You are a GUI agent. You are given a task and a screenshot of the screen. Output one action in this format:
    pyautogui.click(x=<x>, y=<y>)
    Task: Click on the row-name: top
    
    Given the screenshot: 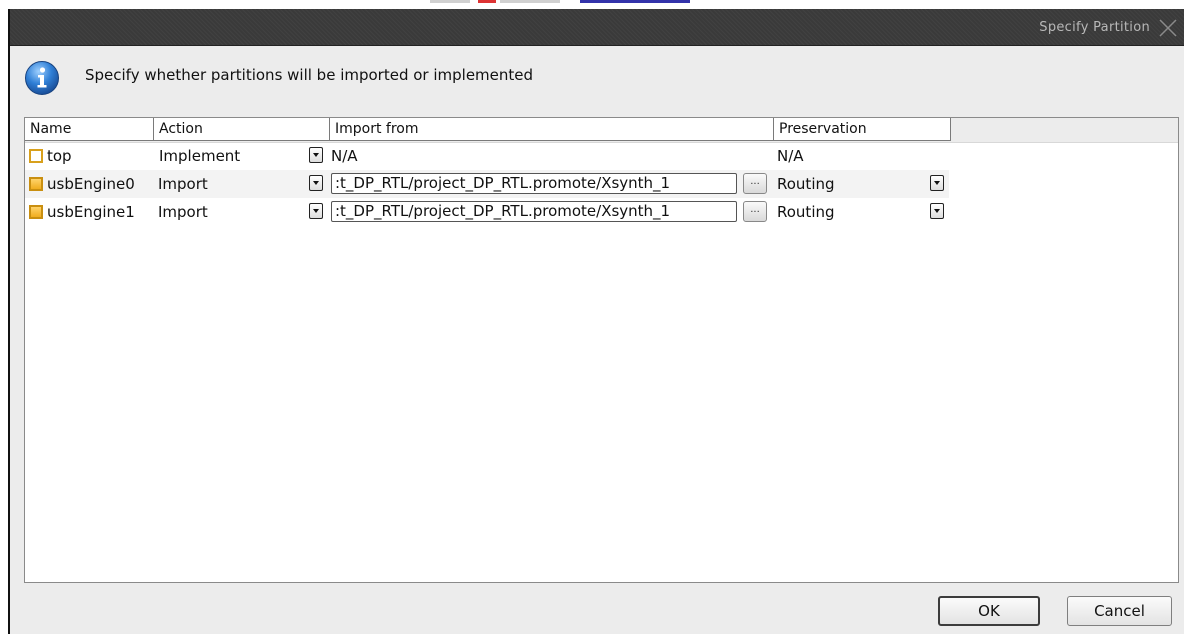 What is the action you would take?
    pyautogui.click(x=59, y=156)
    